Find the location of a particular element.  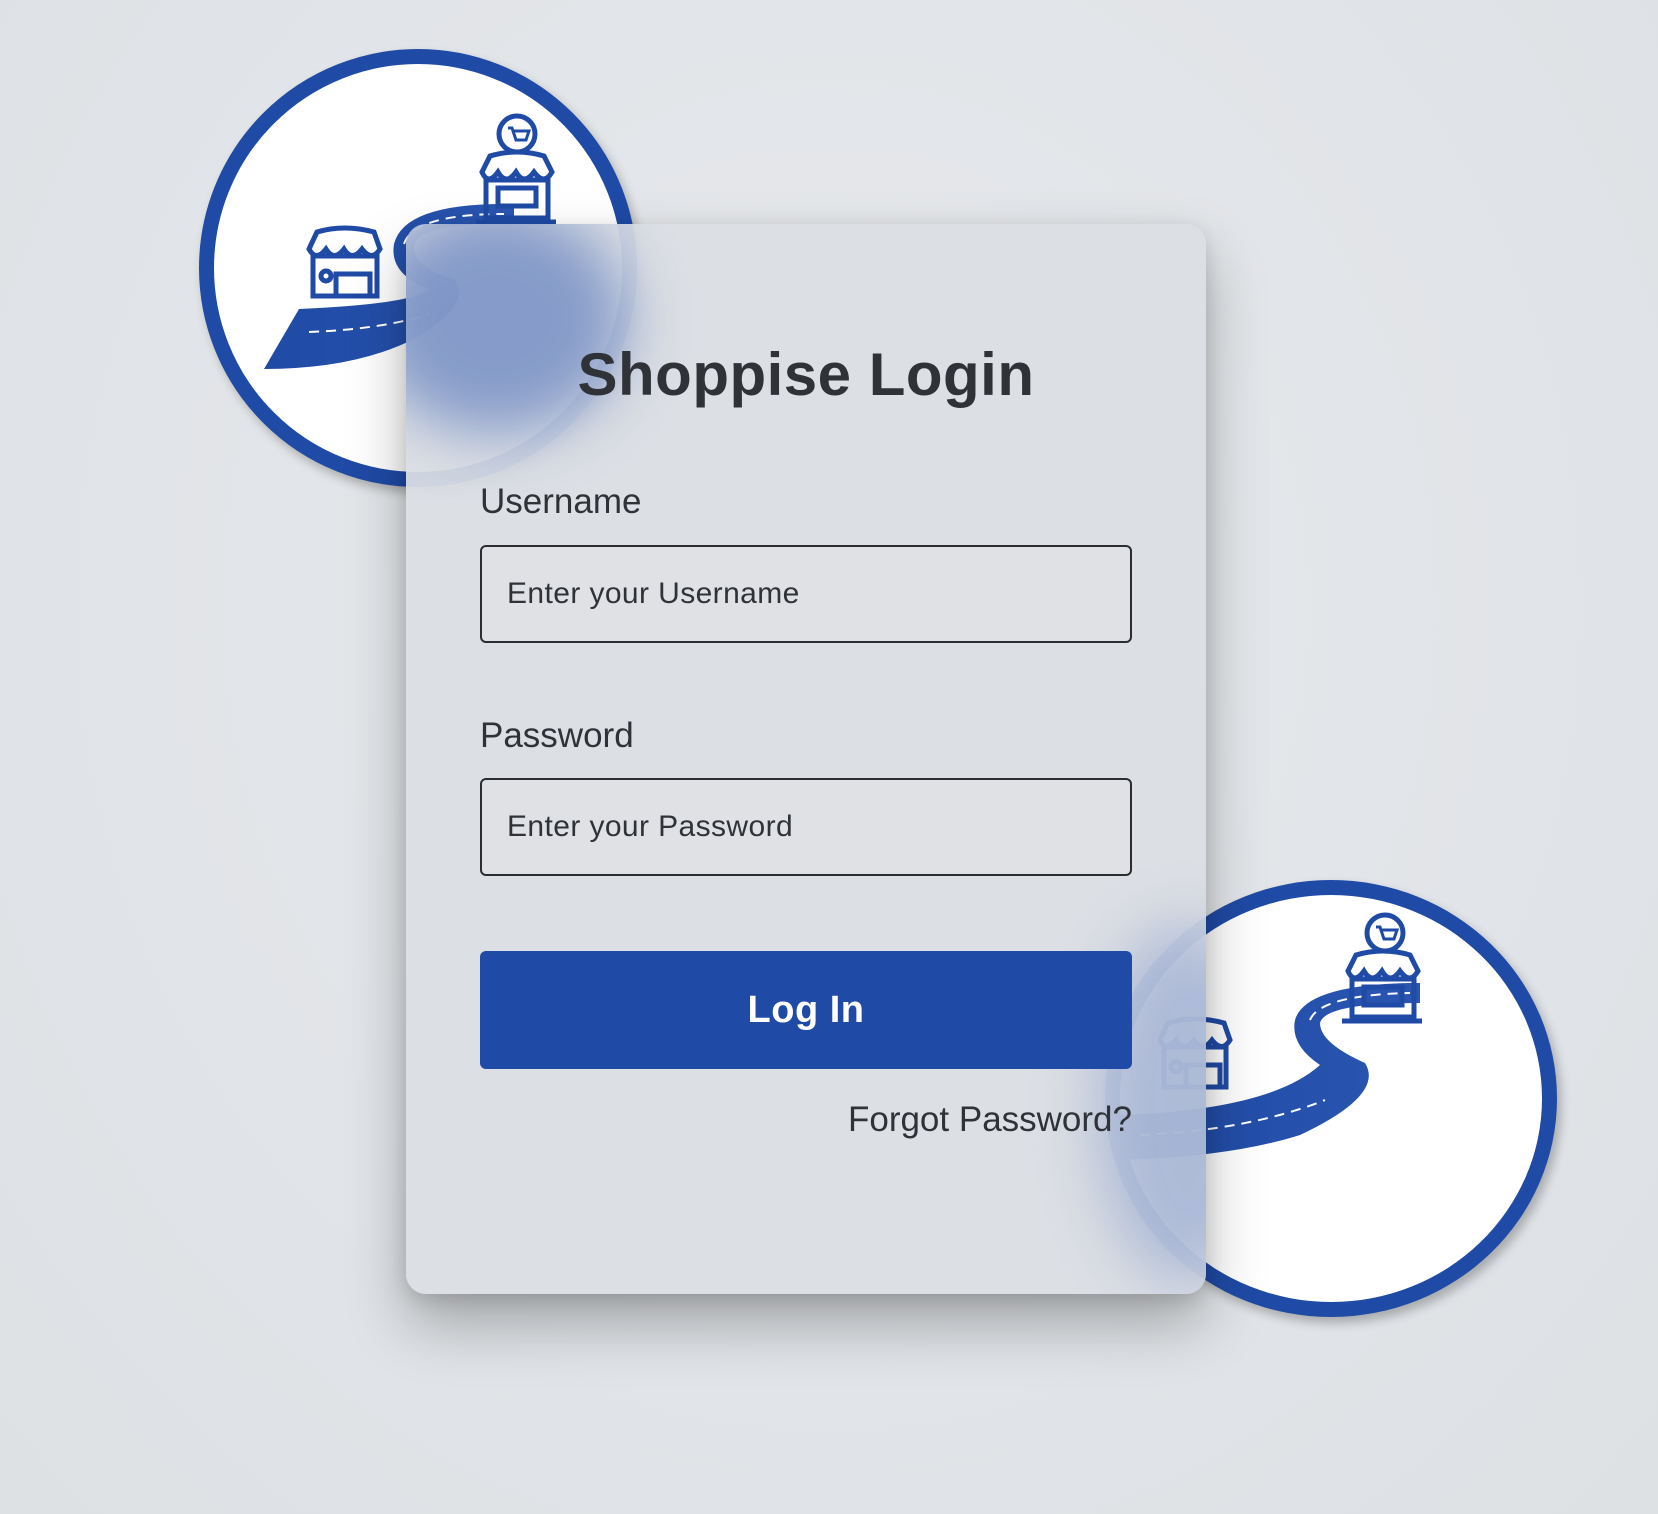

login-button: Log In is located at coordinates (806, 1010).